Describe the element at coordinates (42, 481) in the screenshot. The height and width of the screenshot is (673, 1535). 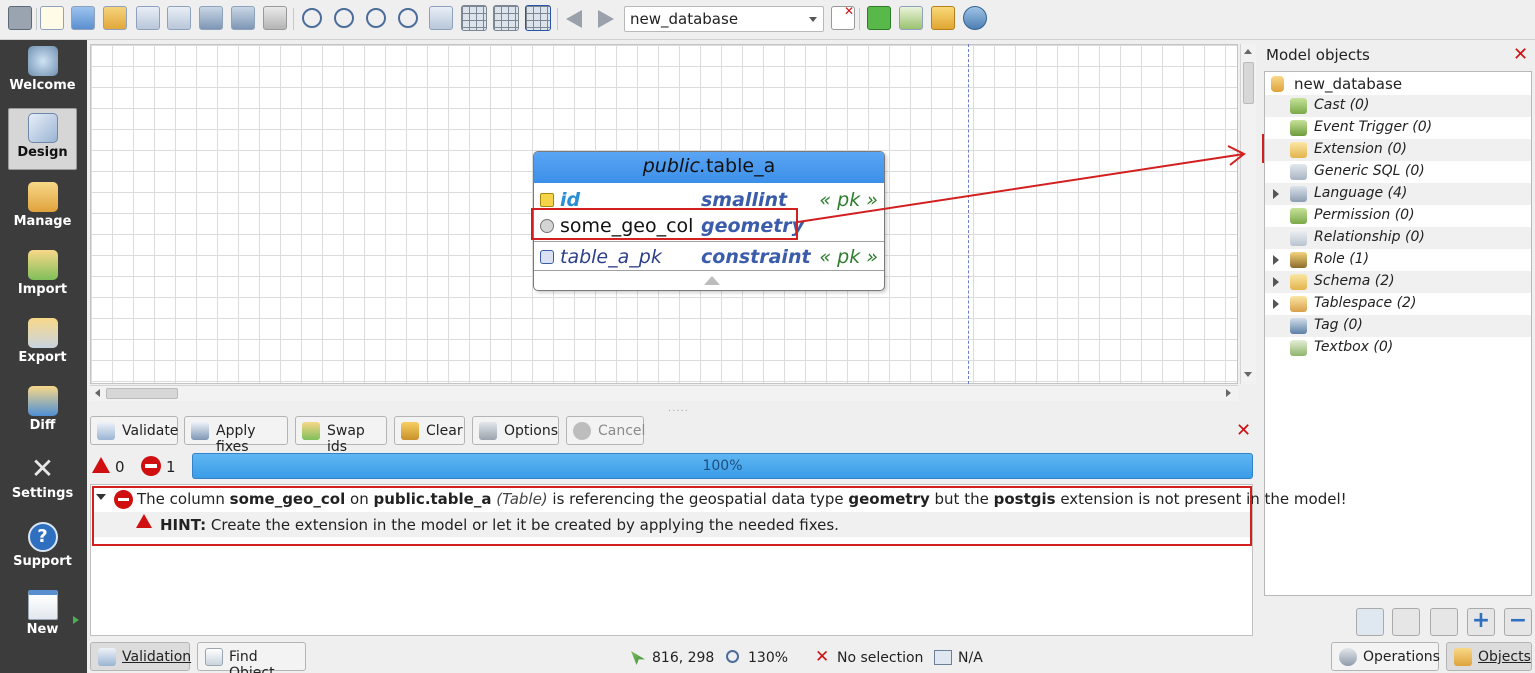
I see `nav-settings: ✕ Settings` at that location.